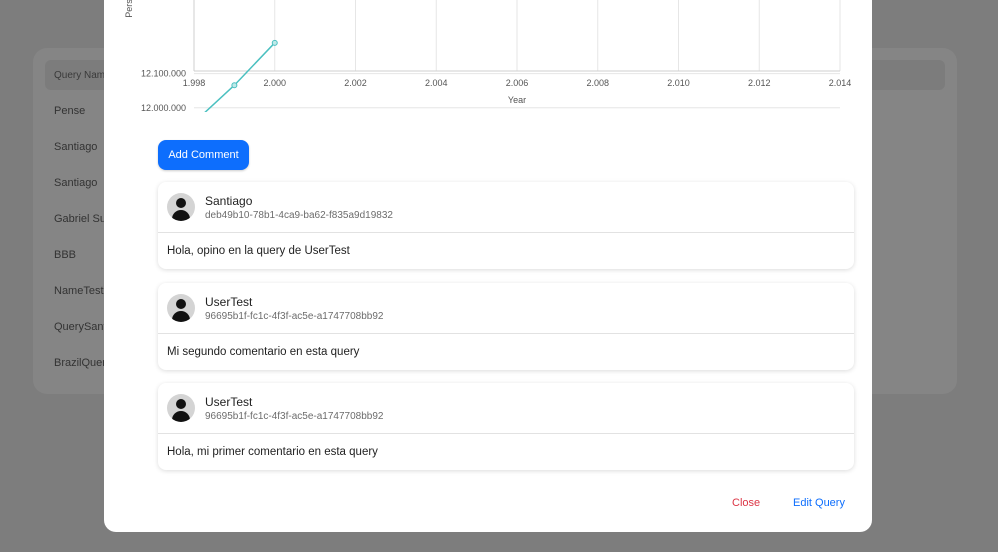 This screenshot has height=552, width=998. Describe the element at coordinates (597, 83) in the screenshot. I see `x-tick-label: 2.008` at that location.